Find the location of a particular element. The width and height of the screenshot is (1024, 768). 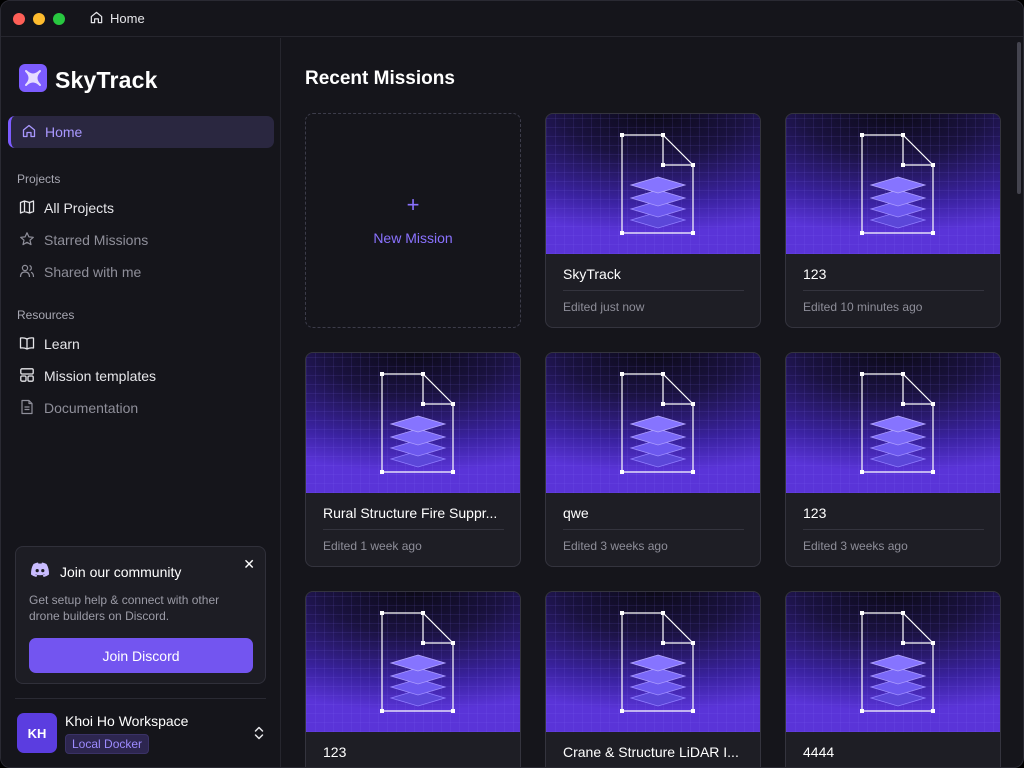

plus-icon: + is located at coordinates (413, 204).